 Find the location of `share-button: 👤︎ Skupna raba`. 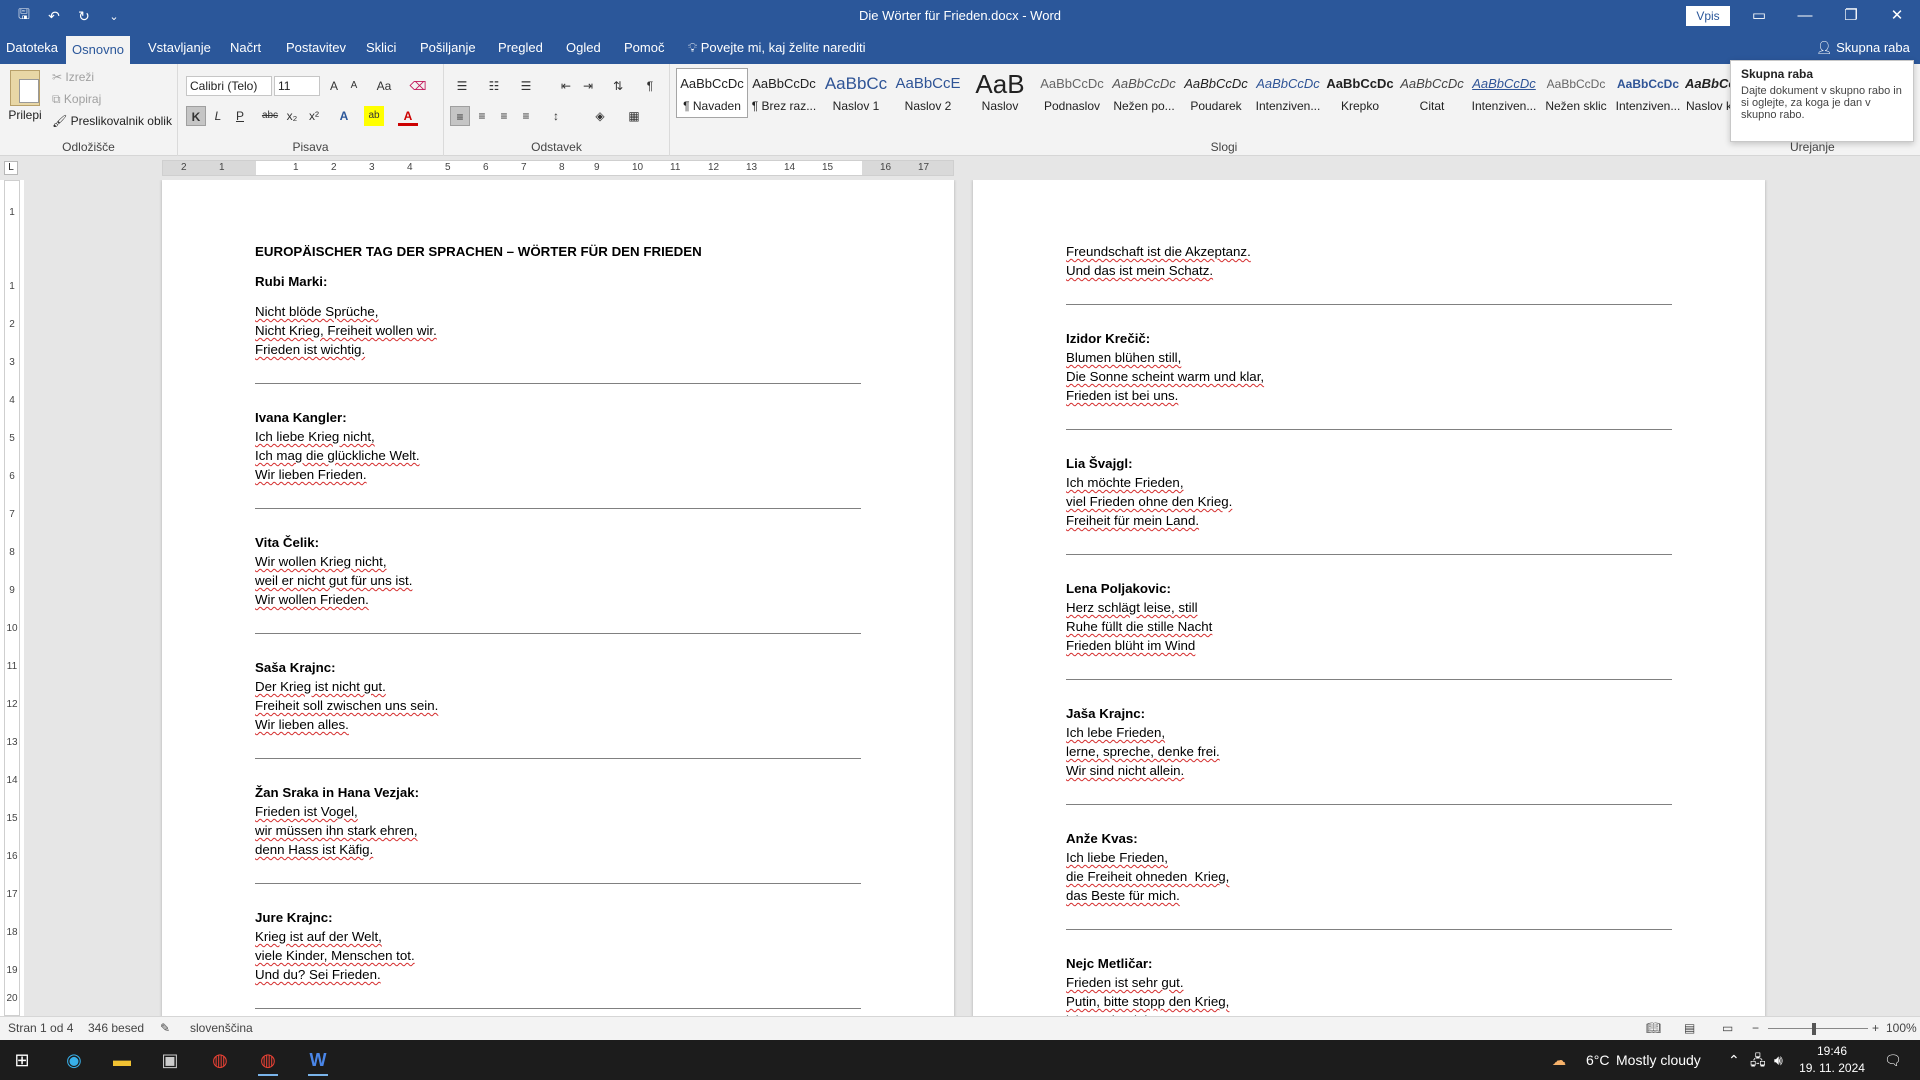

share-button: 👤︎ Skupna raba is located at coordinates (1863, 48).